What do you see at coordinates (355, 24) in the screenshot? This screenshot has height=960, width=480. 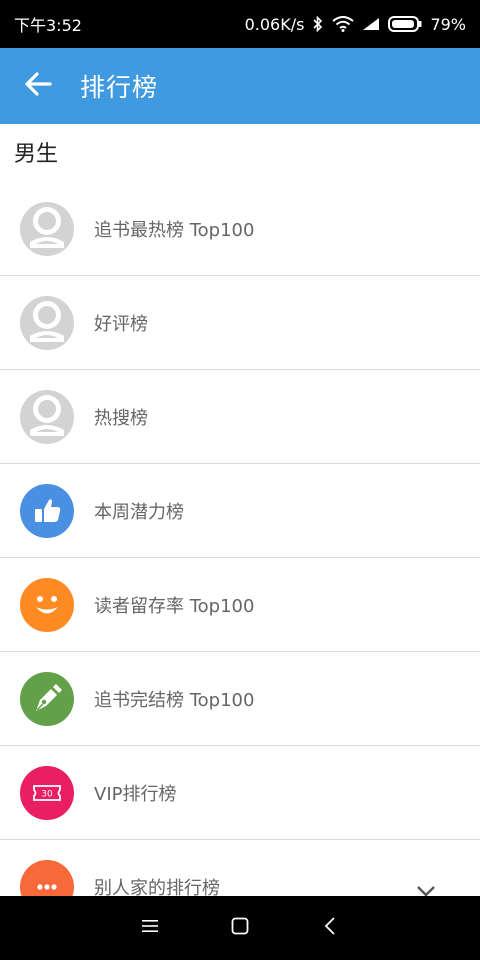 I see `status-right: 0.06K/s 79%` at bounding box center [355, 24].